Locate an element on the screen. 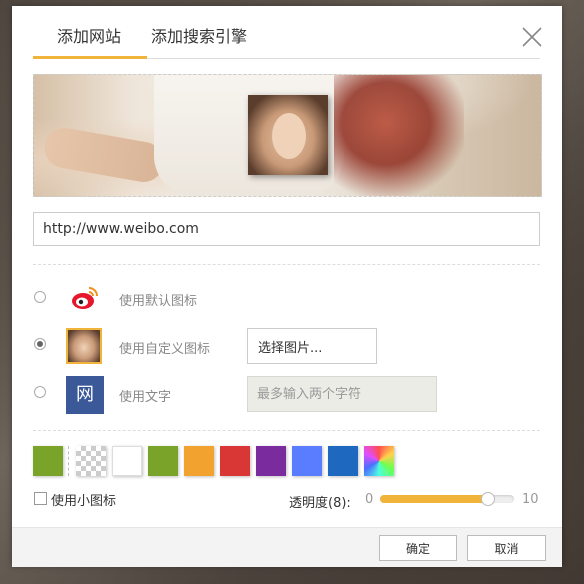  opacity-slider-handle is located at coordinates (488, 499).